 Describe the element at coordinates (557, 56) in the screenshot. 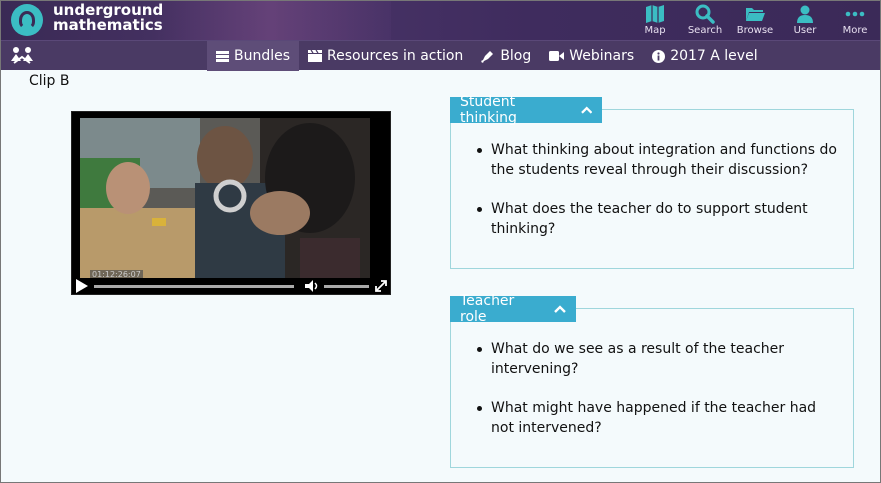

I see `video-camera-icon` at that location.